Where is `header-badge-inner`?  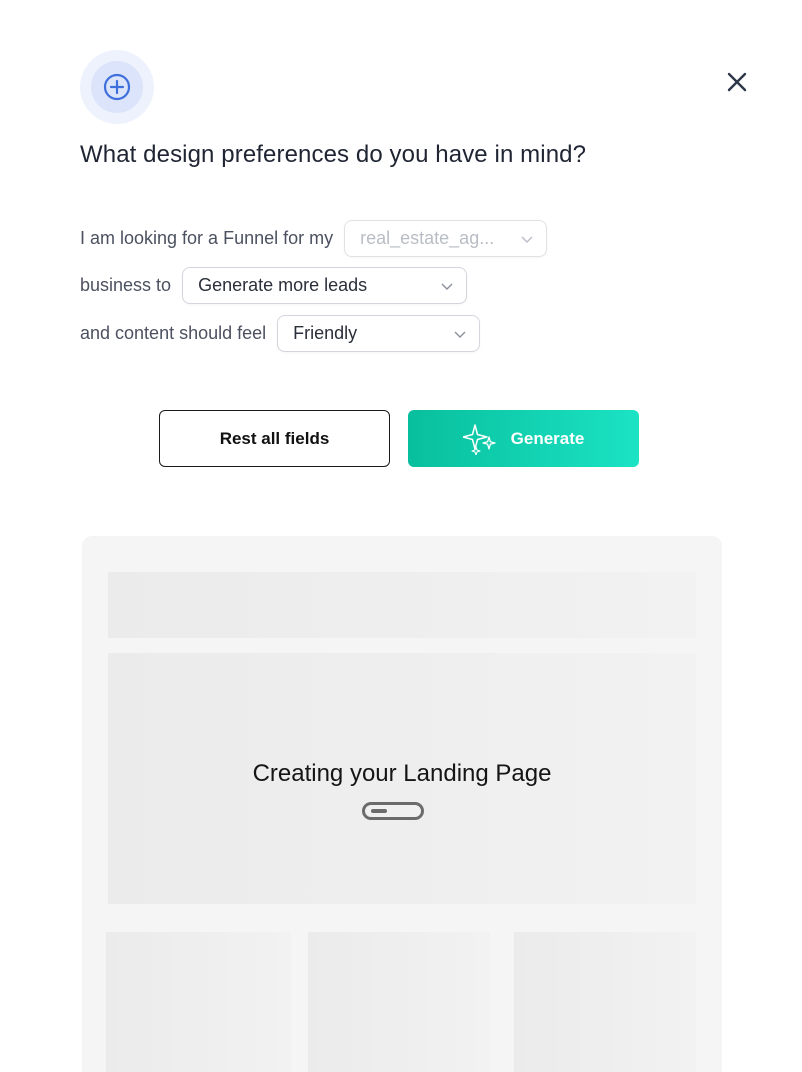
header-badge-inner is located at coordinates (117, 87).